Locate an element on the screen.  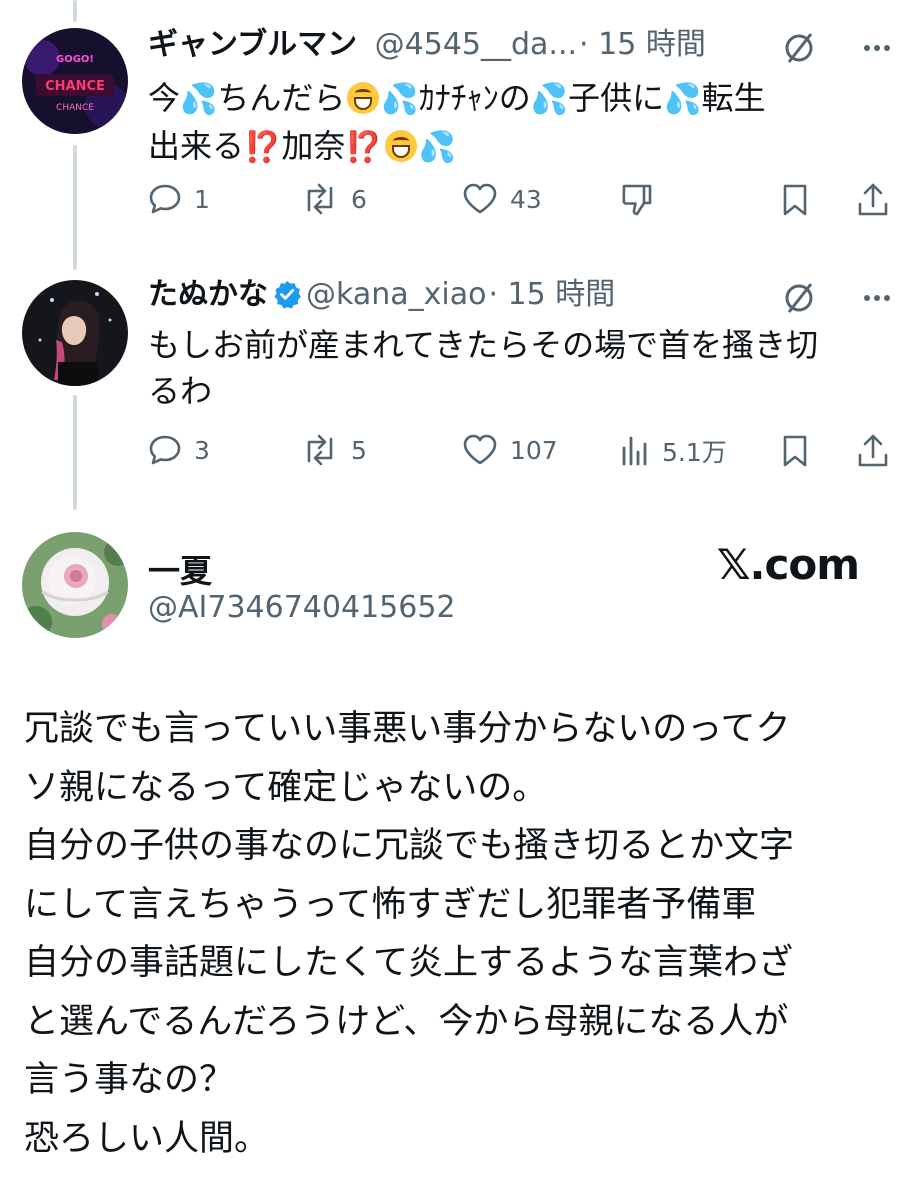
tweet-actions: 1 6 43 is located at coordinates (520, 204).